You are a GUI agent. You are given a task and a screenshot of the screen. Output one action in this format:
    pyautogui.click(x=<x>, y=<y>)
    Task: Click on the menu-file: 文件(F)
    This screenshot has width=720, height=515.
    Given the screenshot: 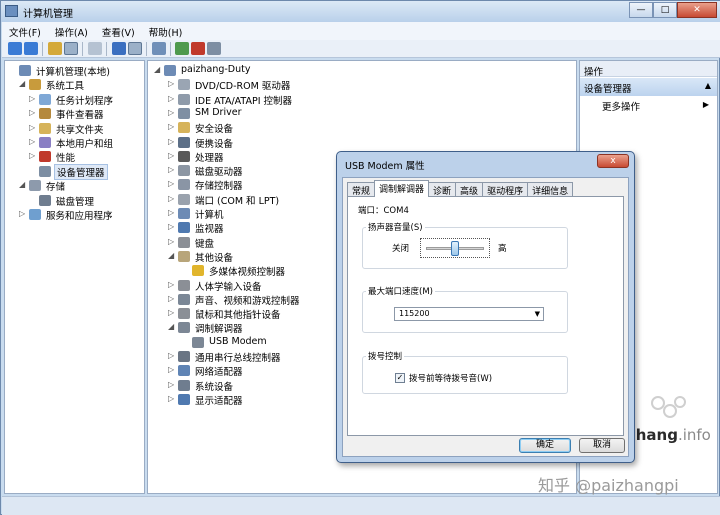 What is the action you would take?
    pyautogui.click(x=25, y=31)
    